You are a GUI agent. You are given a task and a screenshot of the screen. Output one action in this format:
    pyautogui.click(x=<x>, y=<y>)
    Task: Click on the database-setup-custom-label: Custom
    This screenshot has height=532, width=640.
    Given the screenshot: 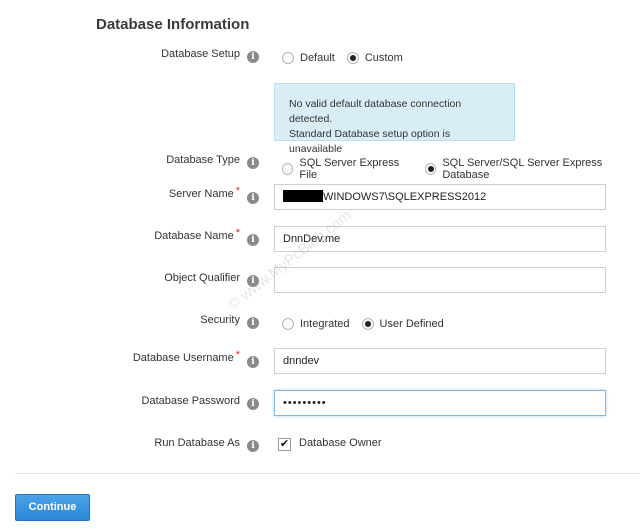 What is the action you would take?
    pyautogui.click(x=383, y=58)
    